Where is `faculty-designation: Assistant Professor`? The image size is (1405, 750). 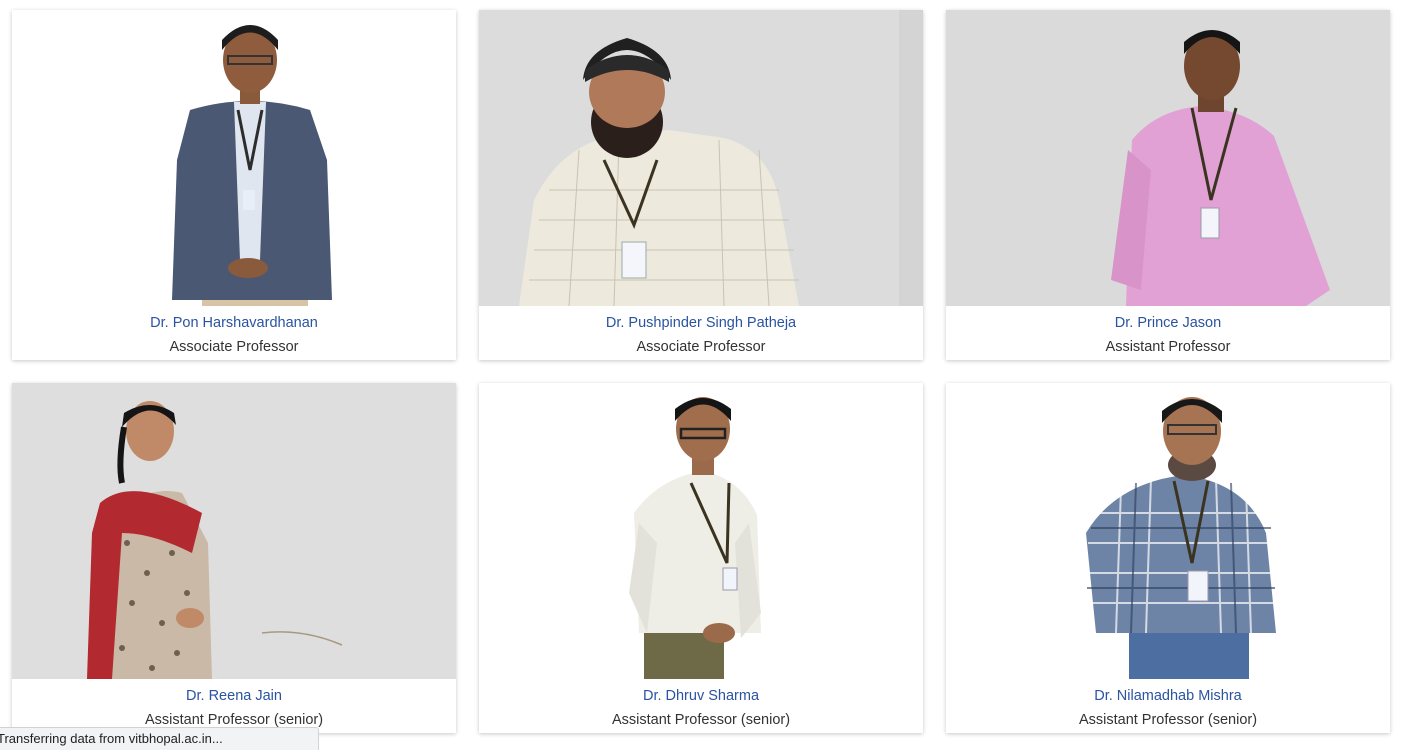
faculty-designation: Assistant Professor is located at coordinates (1168, 347).